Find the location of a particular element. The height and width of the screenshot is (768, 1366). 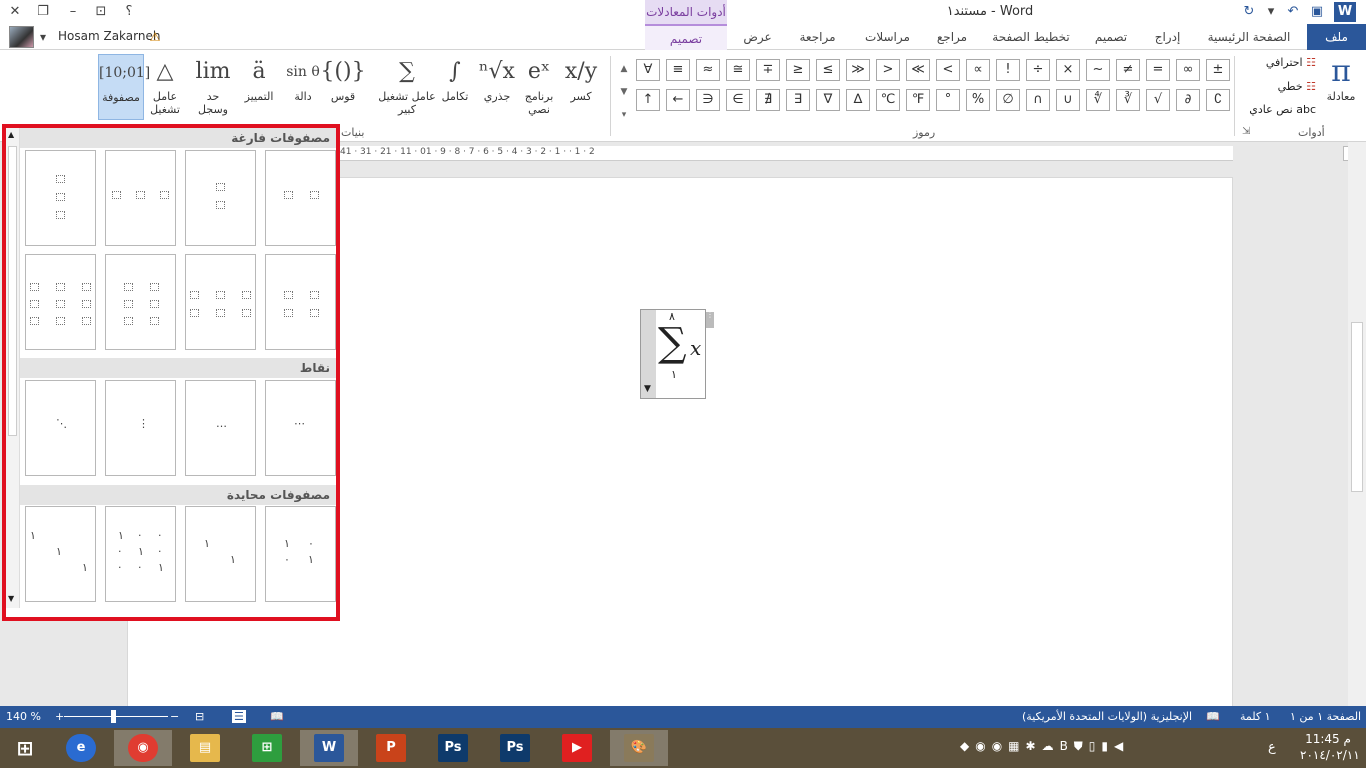

symbol-button: = is located at coordinates (1158, 70).